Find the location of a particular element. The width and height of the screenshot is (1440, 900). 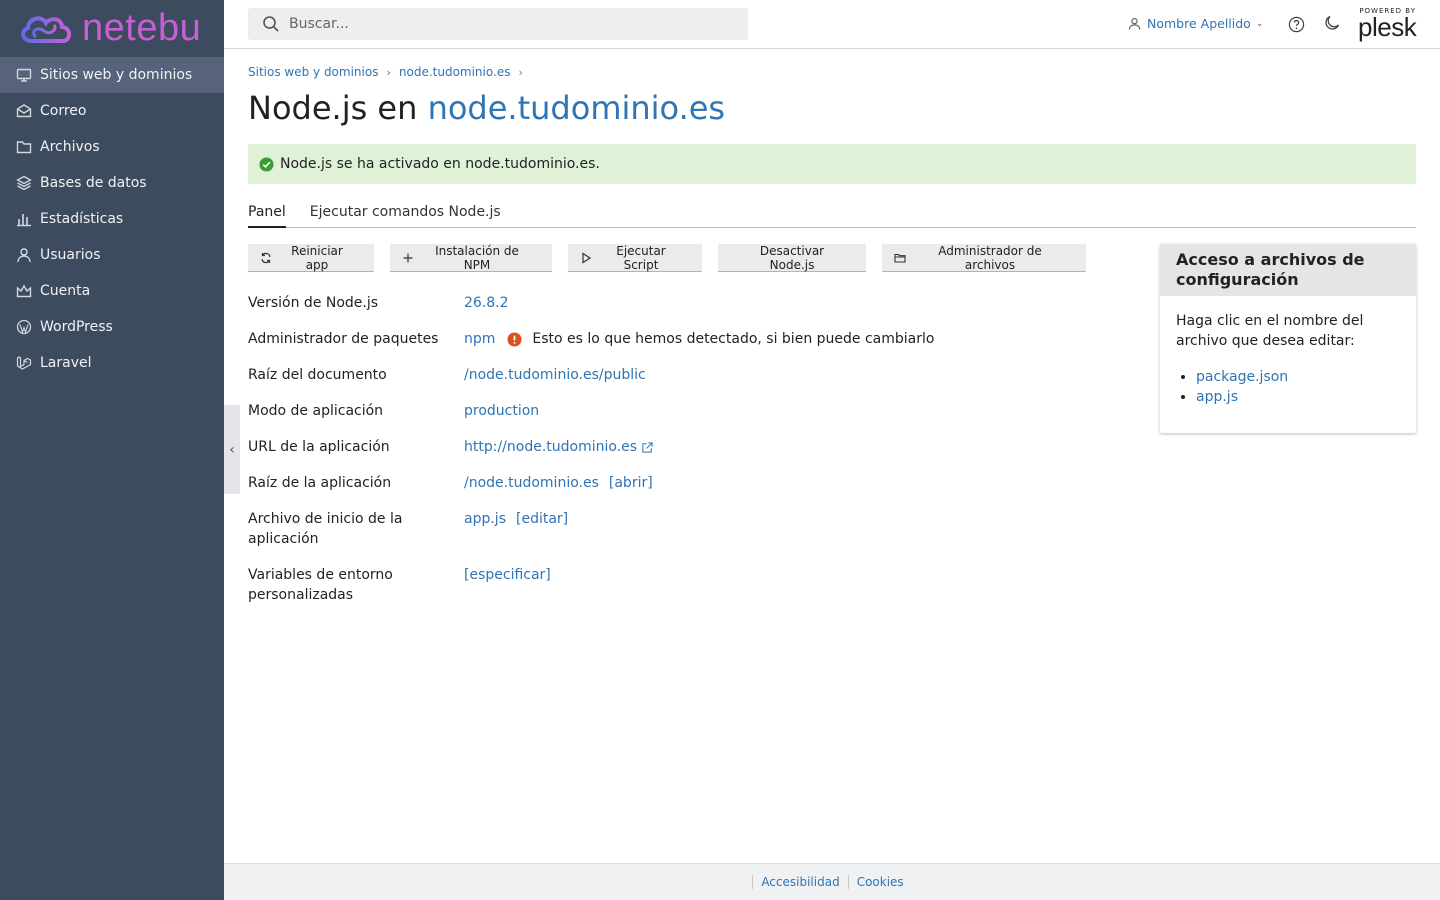

tab-panel: Panel is located at coordinates (267, 216).